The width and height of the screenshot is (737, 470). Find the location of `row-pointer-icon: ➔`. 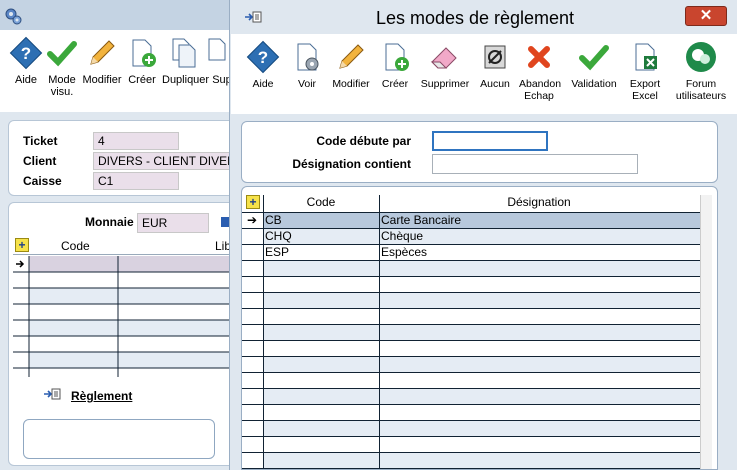

row-pointer-icon: ➔ is located at coordinates (252, 220).